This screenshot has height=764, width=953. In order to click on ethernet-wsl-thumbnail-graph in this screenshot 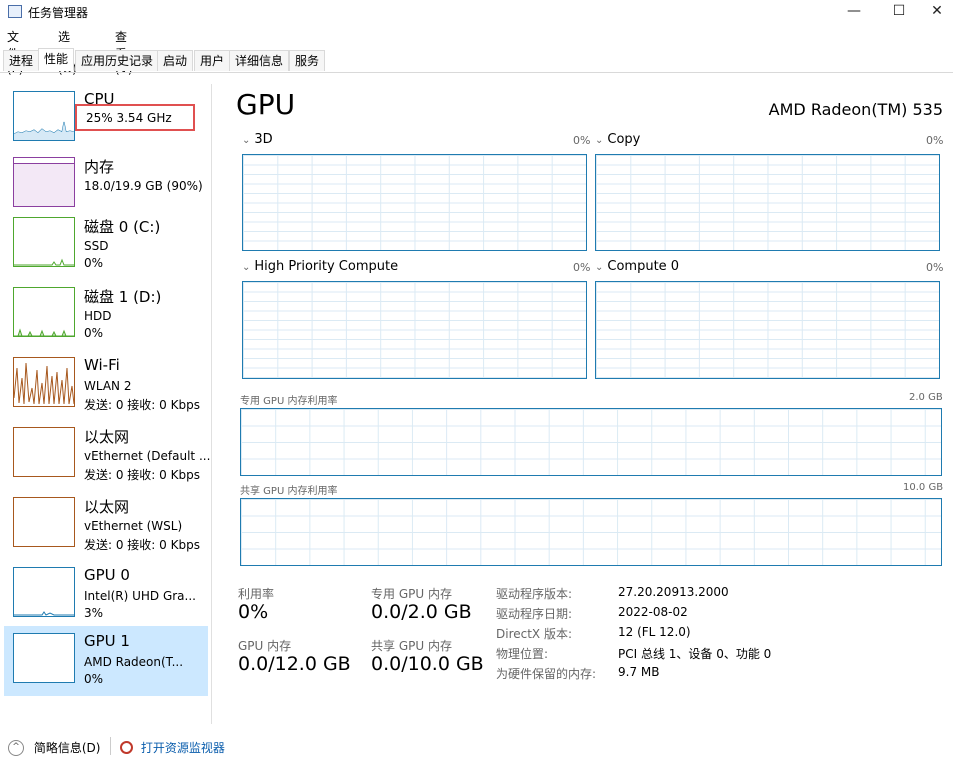, I will do `click(44, 522)`.